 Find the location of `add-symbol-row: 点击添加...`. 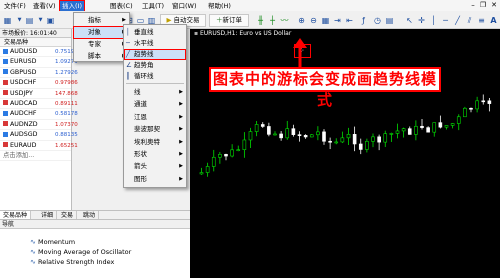

add-symbol-row: 点击添加... is located at coordinates (35, 156).